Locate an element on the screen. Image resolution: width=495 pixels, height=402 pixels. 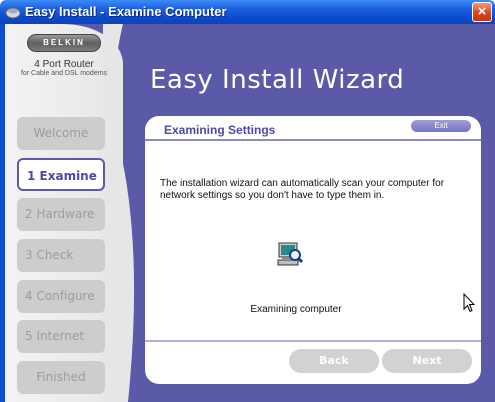
logo-subtitle: for Cable and DSL modems is located at coordinates (64, 73).